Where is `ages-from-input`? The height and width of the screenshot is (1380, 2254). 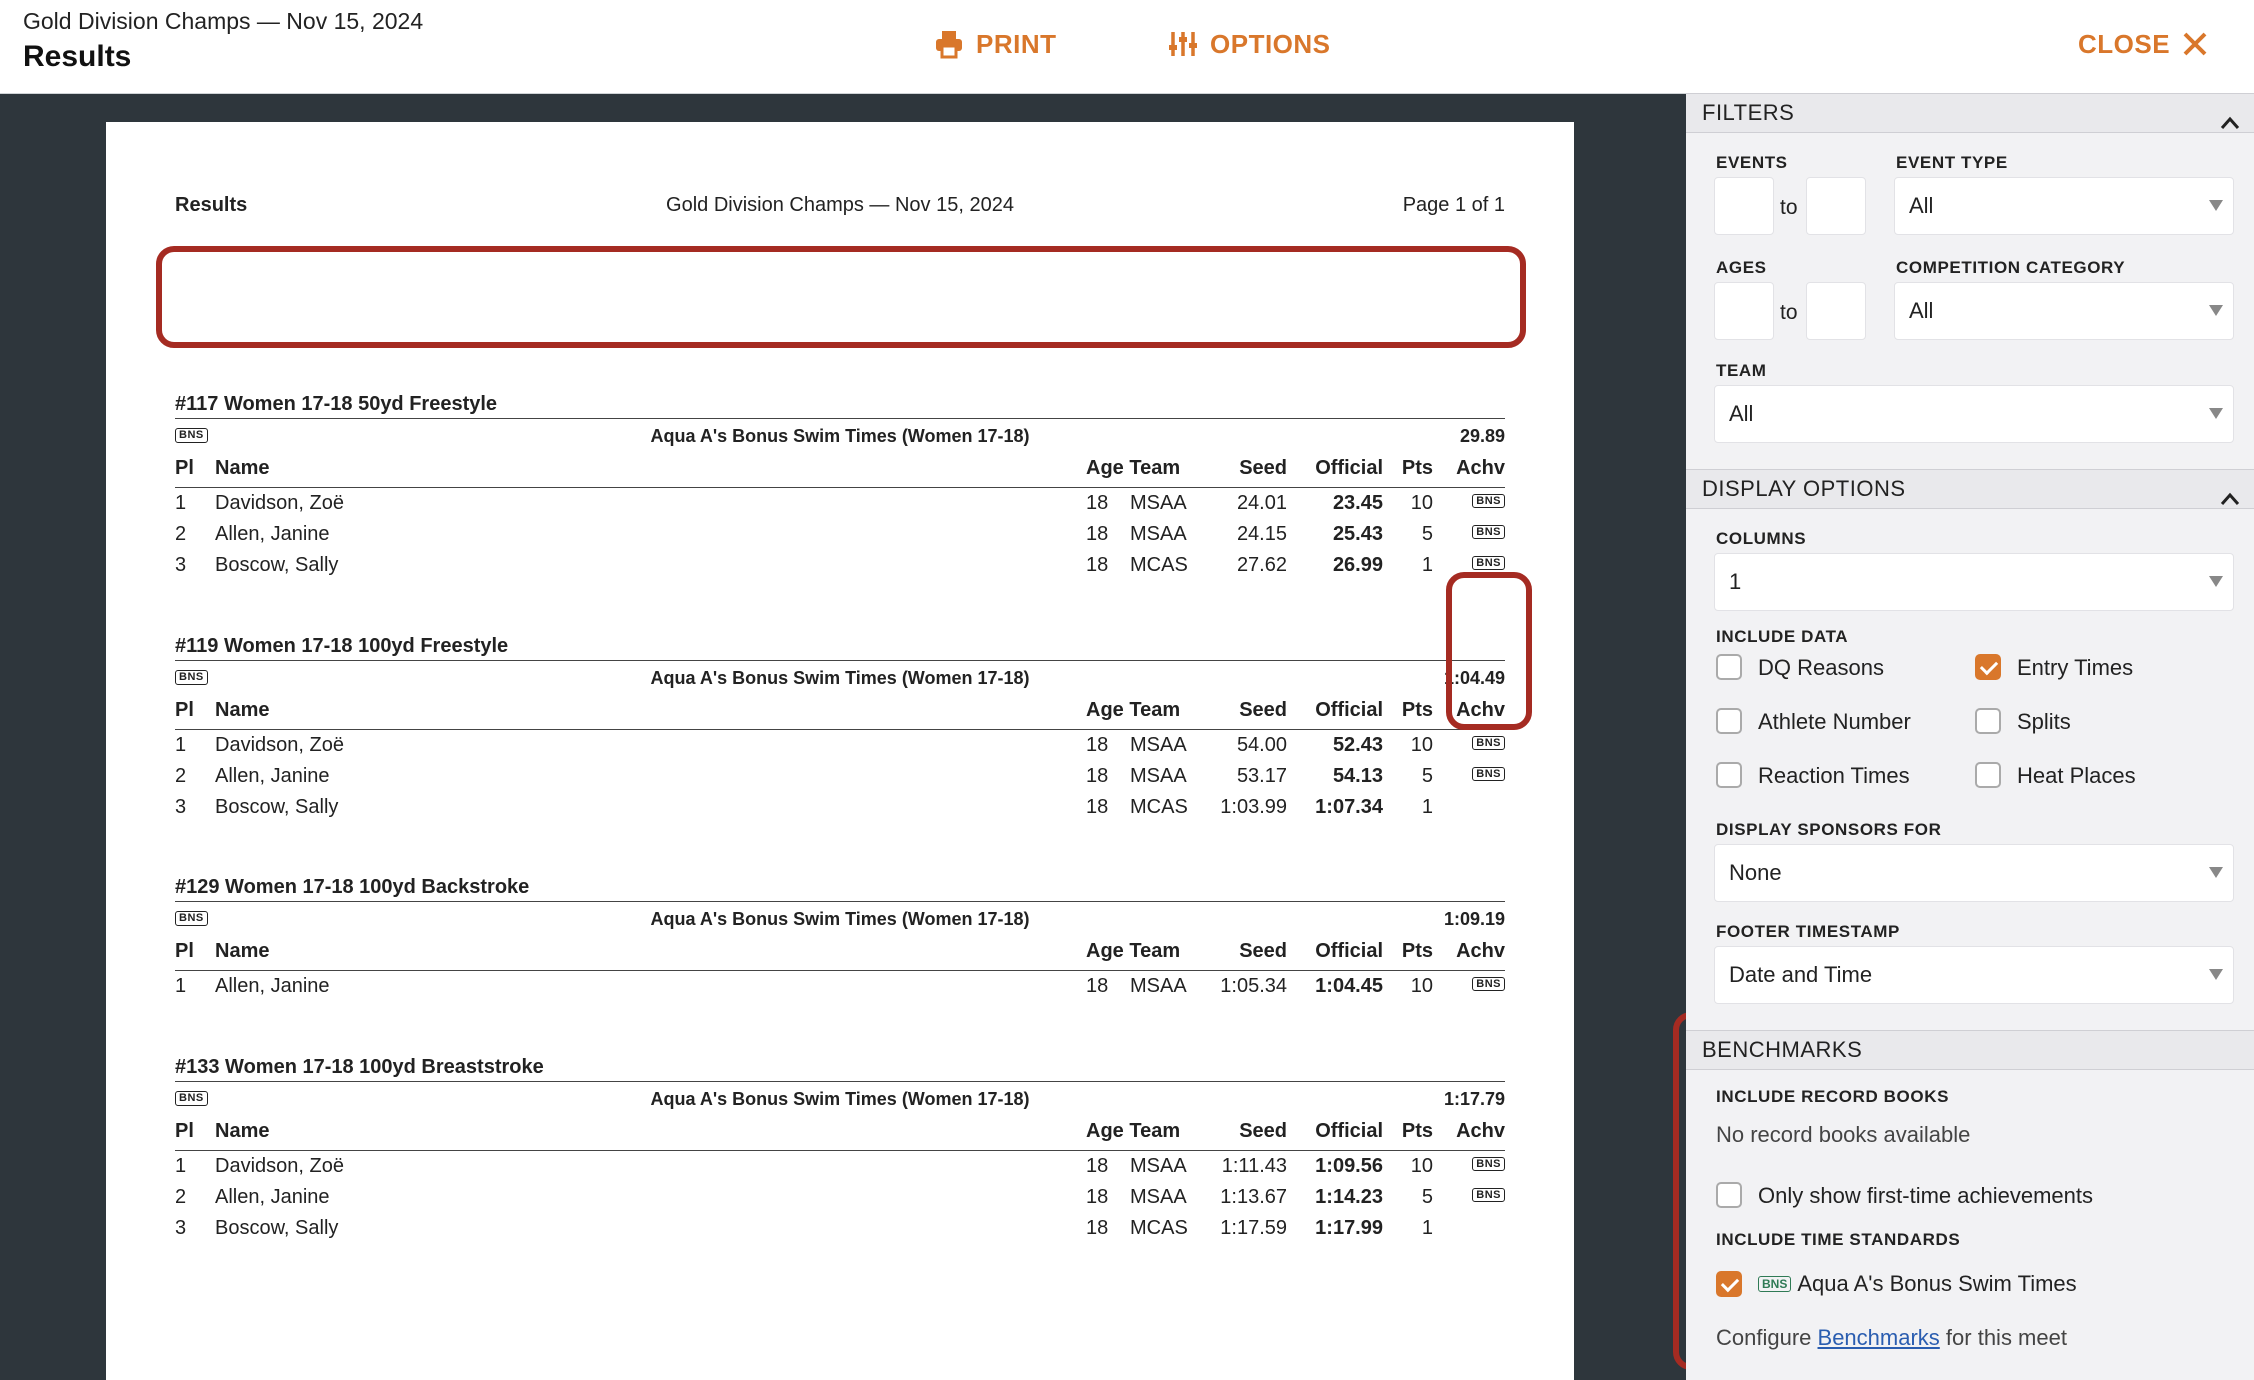 ages-from-input is located at coordinates (1744, 311).